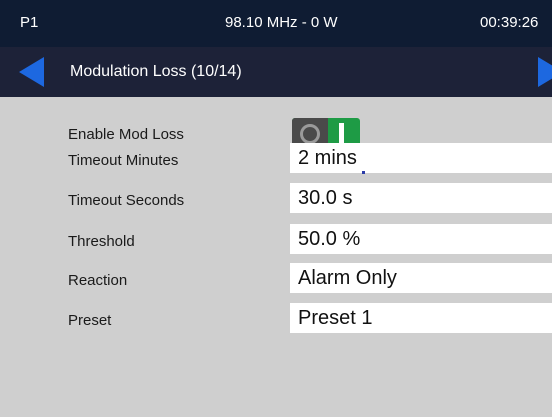 The width and height of the screenshot is (552, 417). I want to click on setting-row-threshold: Threshold 50.0 %, so click(276, 239).